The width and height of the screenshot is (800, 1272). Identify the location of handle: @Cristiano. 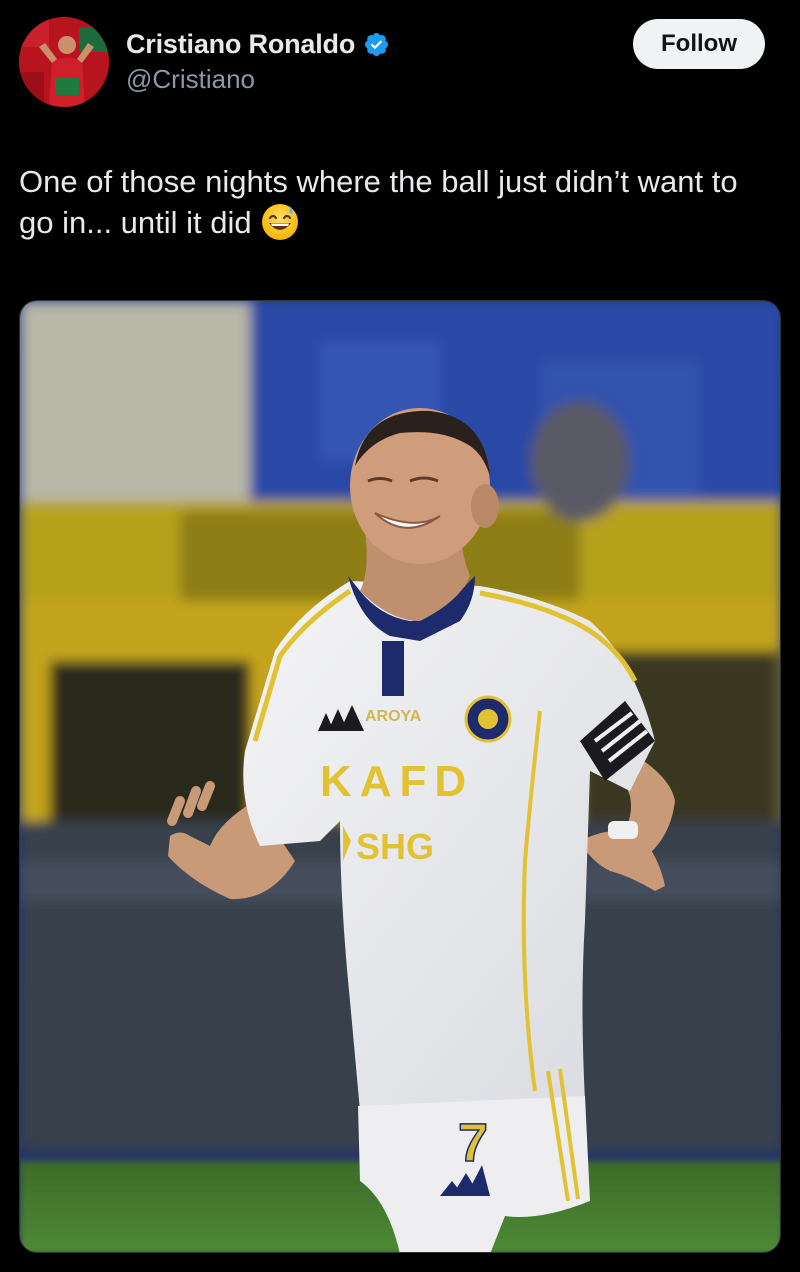
(258, 79).